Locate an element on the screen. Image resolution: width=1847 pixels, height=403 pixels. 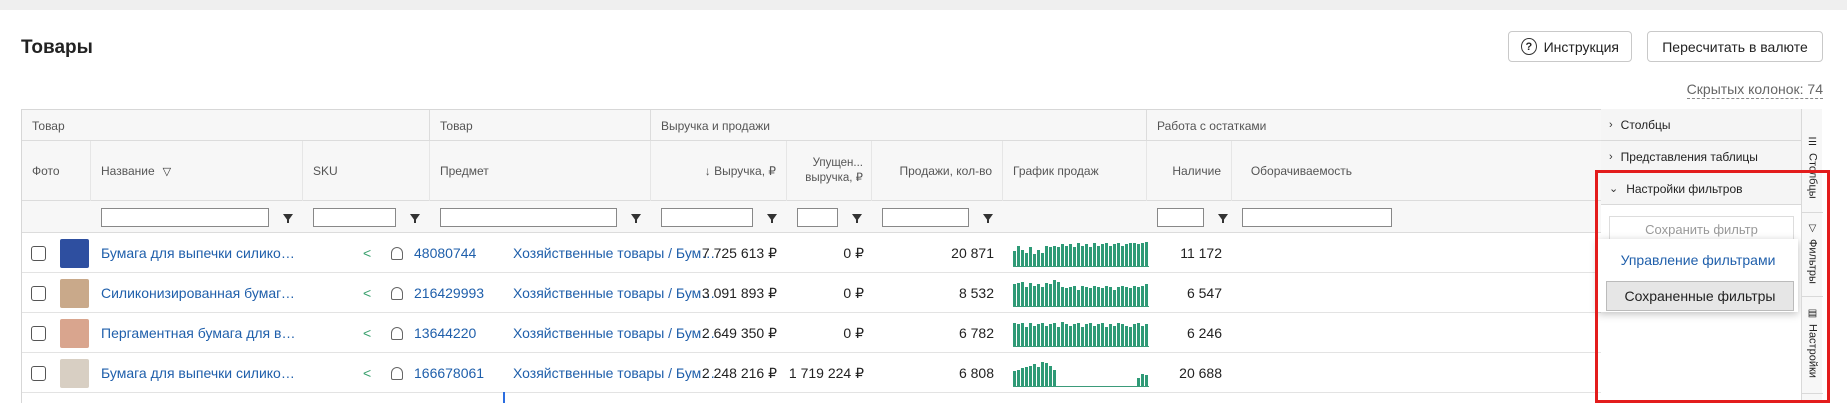
sku-link: 13644220 is located at coordinates (445, 333).